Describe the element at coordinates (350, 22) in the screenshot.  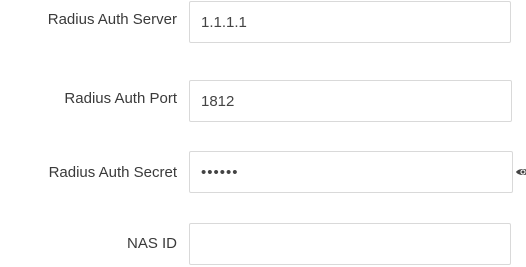
I see `radius-auth-server-input` at that location.